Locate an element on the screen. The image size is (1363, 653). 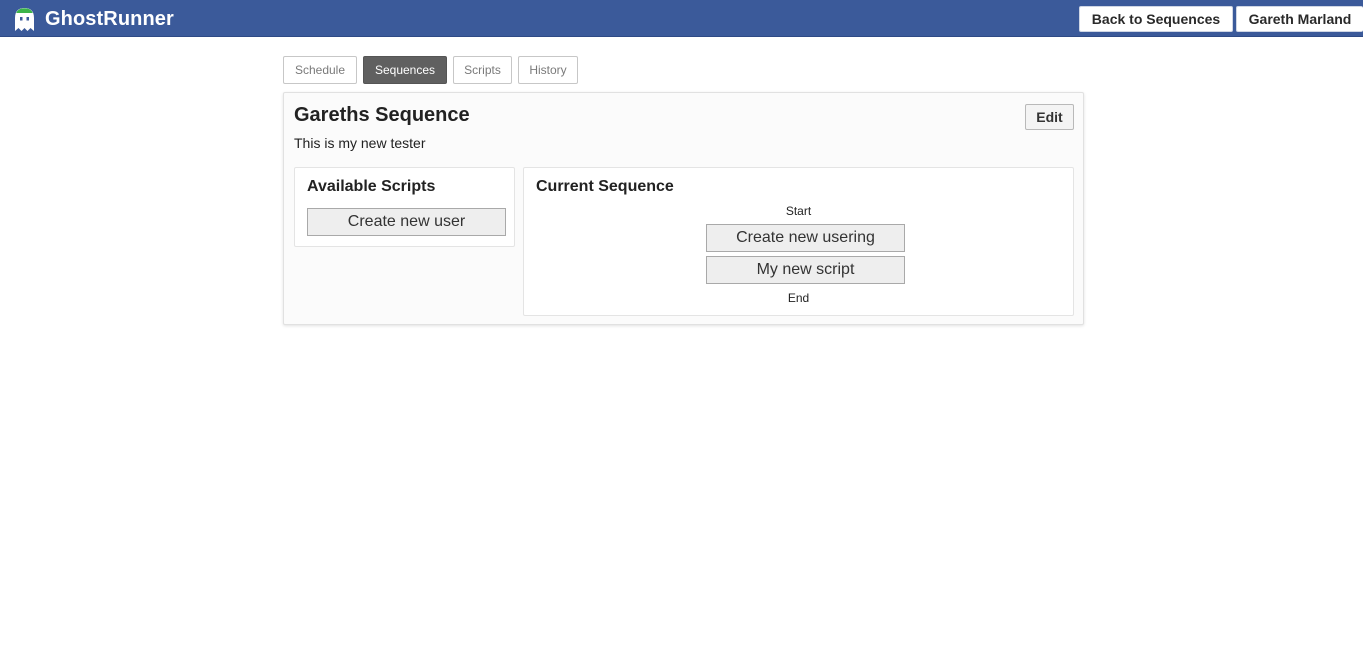
tab-history: History is located at coordinates (548, 70).